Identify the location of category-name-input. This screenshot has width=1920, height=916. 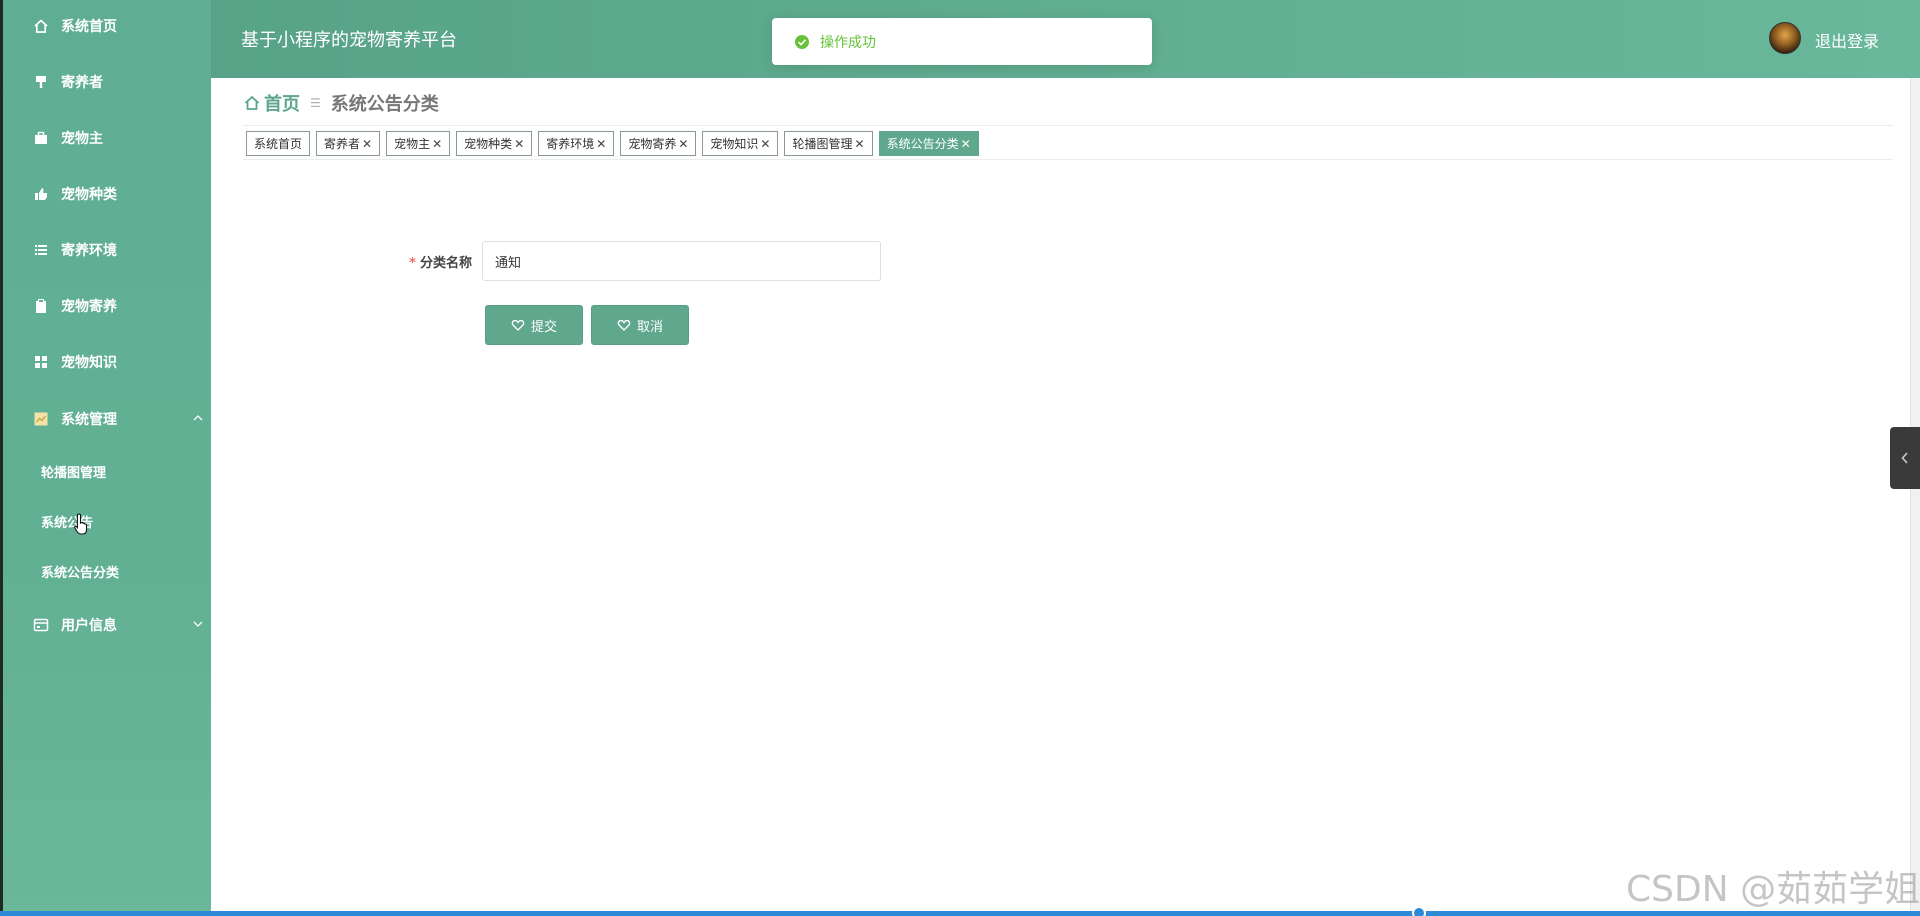
(681, 261).